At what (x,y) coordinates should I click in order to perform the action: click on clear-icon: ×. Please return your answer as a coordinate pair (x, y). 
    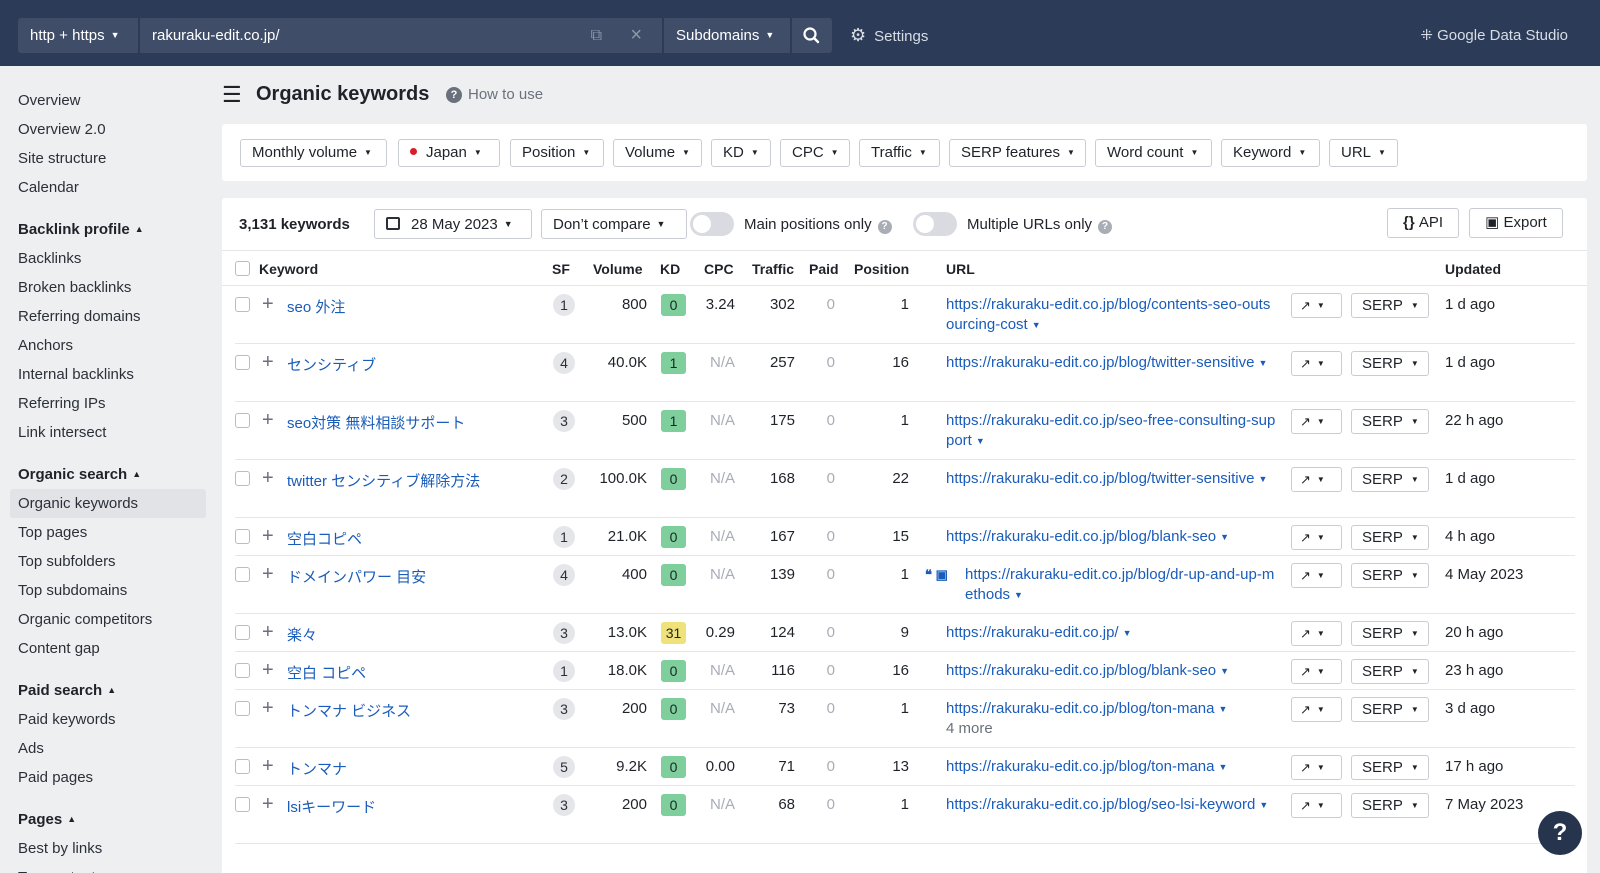
    Looking at the image, I should click on (636, 35).